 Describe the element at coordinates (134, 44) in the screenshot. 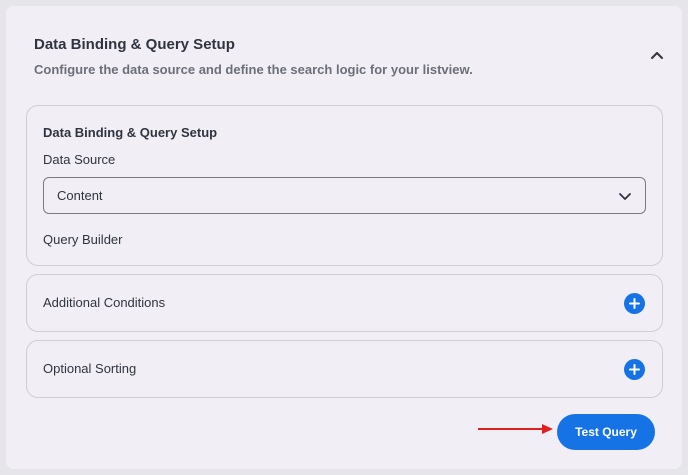

I see `section-title: Data Binding & Query Setup` at that location.